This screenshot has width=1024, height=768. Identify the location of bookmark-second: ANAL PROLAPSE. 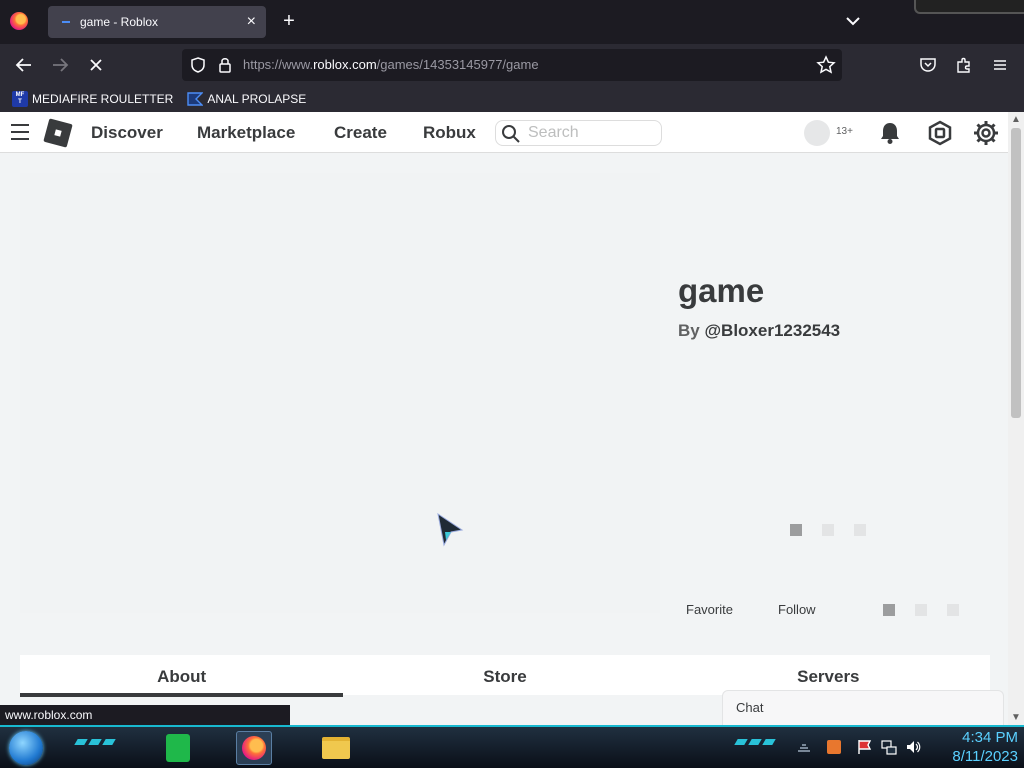
(246, 99).